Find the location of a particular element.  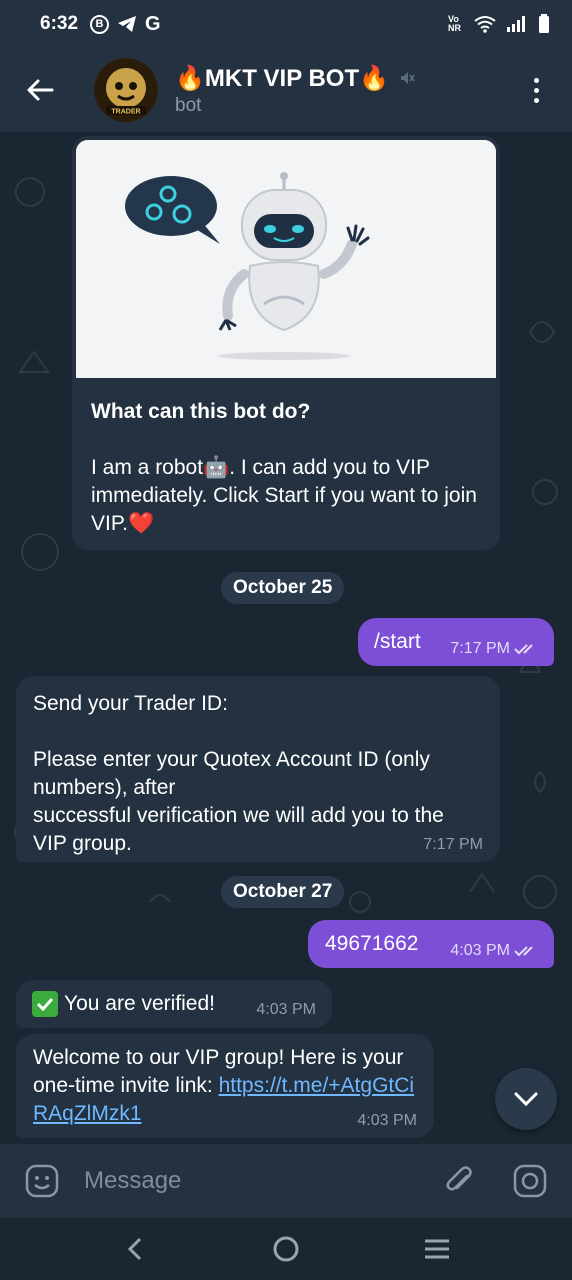

date-separator: October 25 is located at coordinates (283, 588).